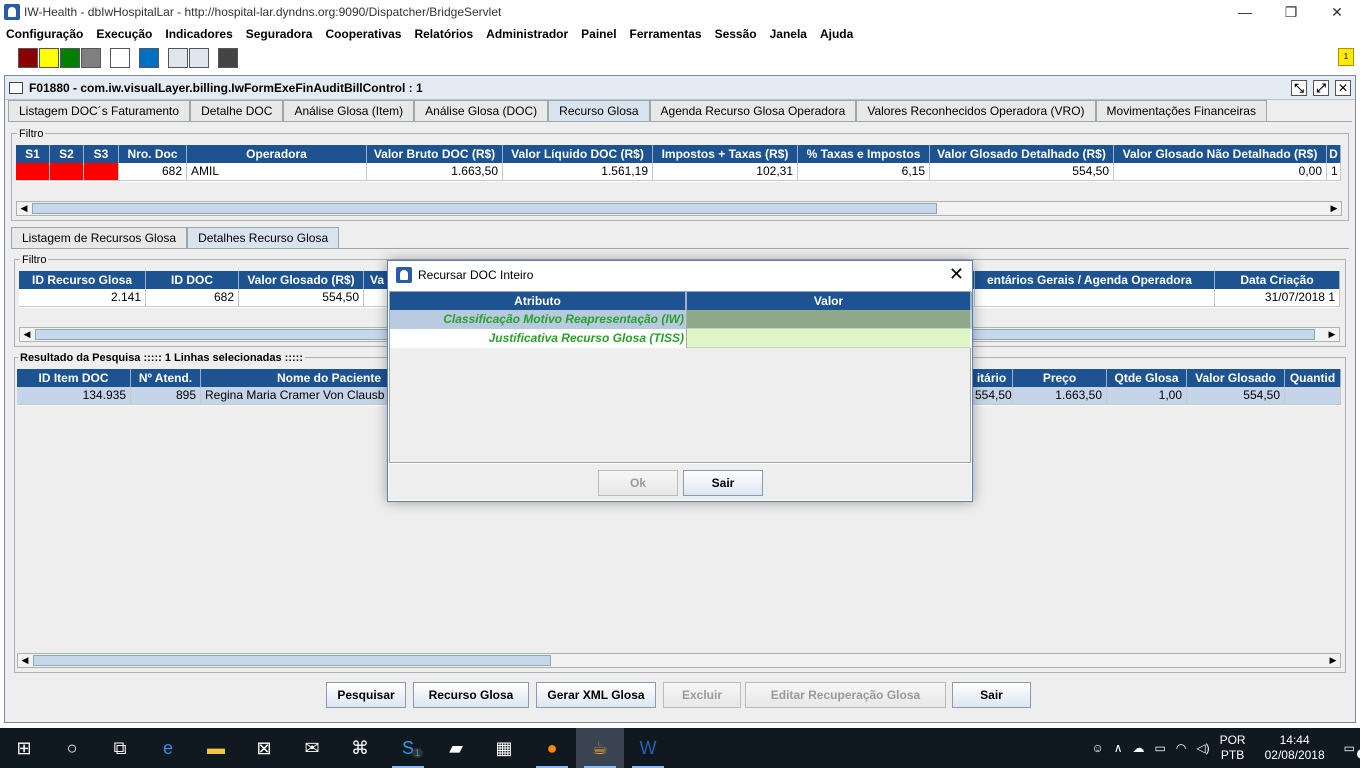 The image size is (1360, 768). Describe the element at coordinates (976, 110) in the screenshot. I see `tab-valores-reconhecidos: Valores Reconhecidos Operadora (VRO)` at that location.